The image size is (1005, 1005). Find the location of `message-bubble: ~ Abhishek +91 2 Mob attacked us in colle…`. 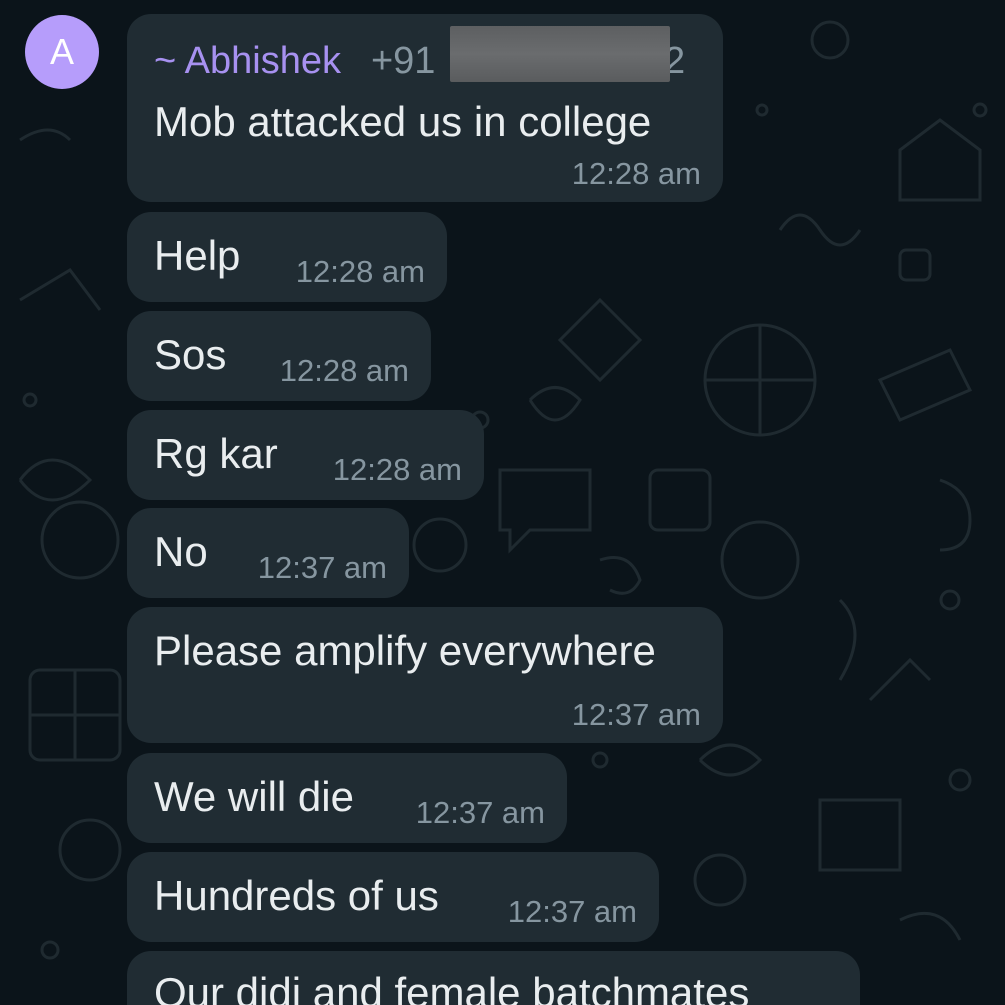

message-bubble: ~ Abhishek +91 2 Mob attacked us in colle… is located at coordinates (425, 108).